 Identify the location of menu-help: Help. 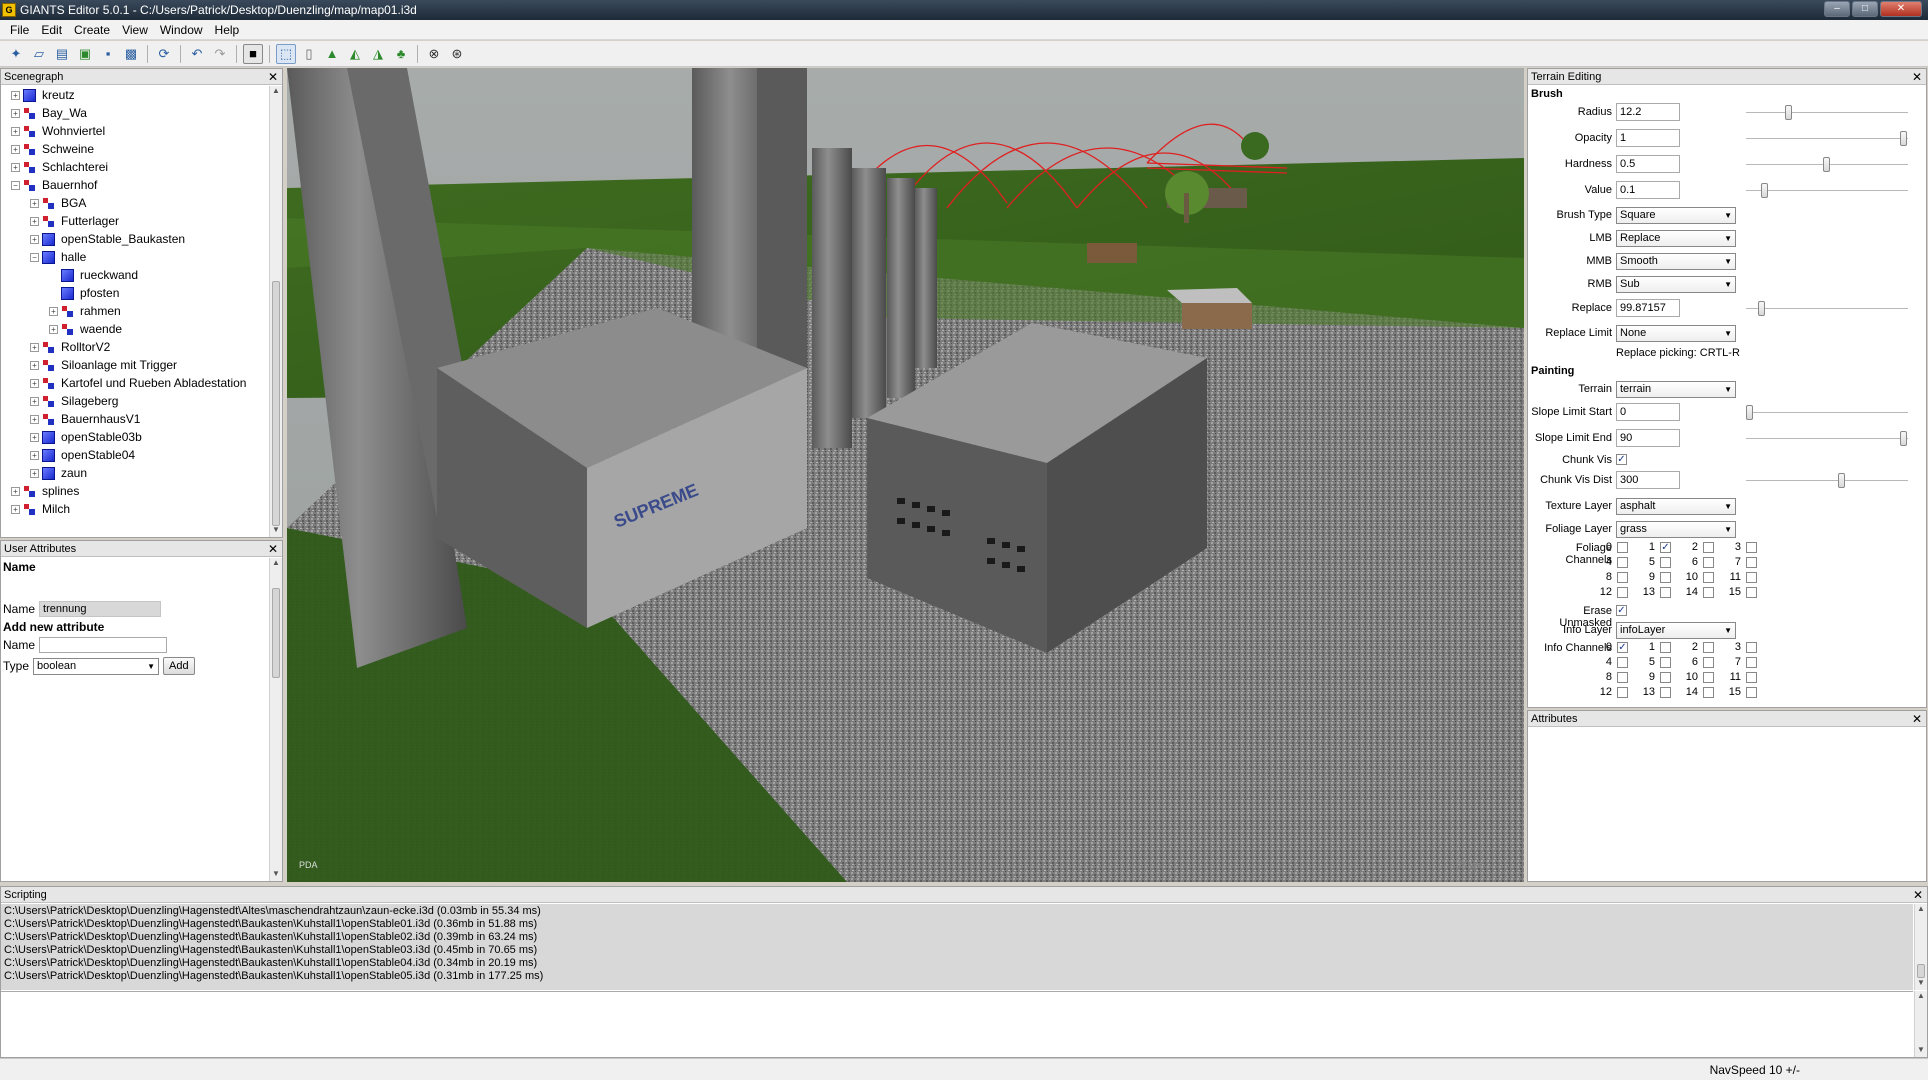
(227, 30).